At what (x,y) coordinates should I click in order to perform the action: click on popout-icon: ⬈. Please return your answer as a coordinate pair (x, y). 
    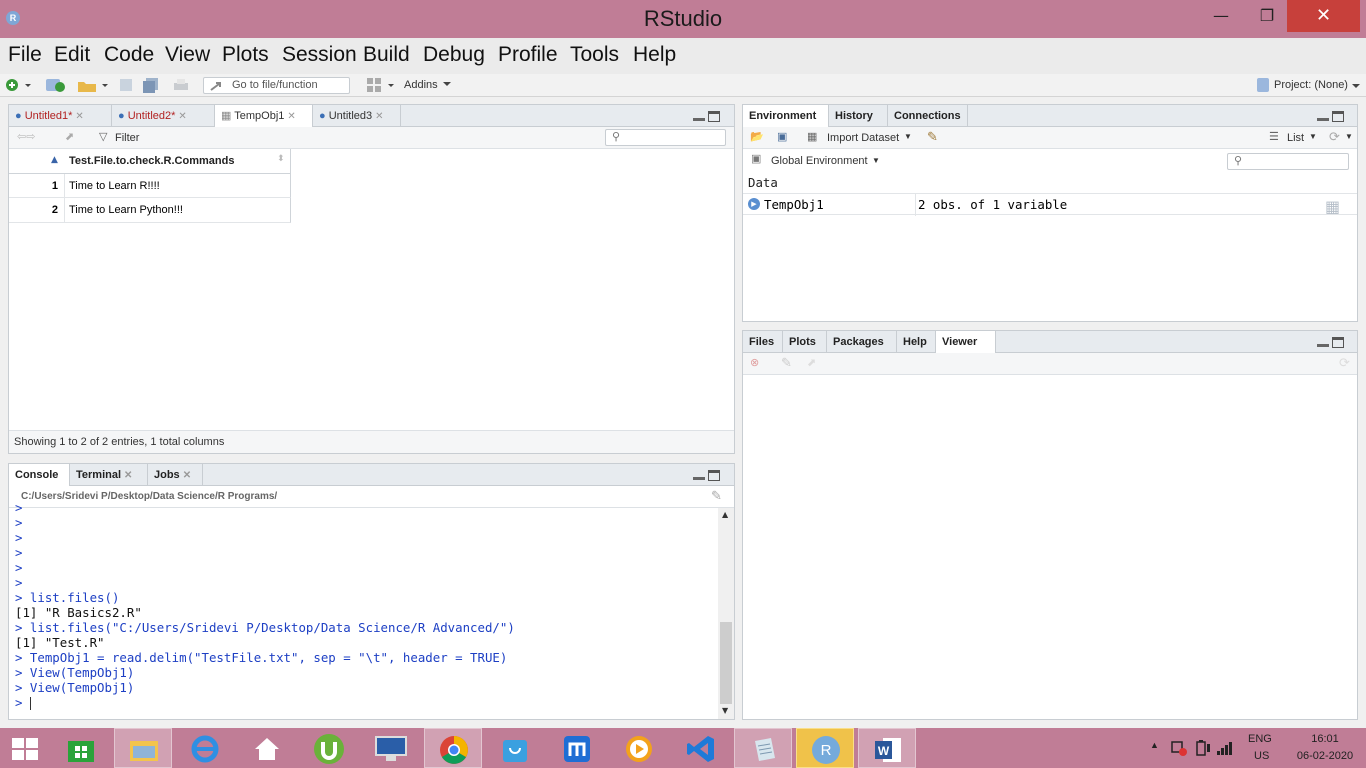
    Looking at the image, I should click on (69, 136).